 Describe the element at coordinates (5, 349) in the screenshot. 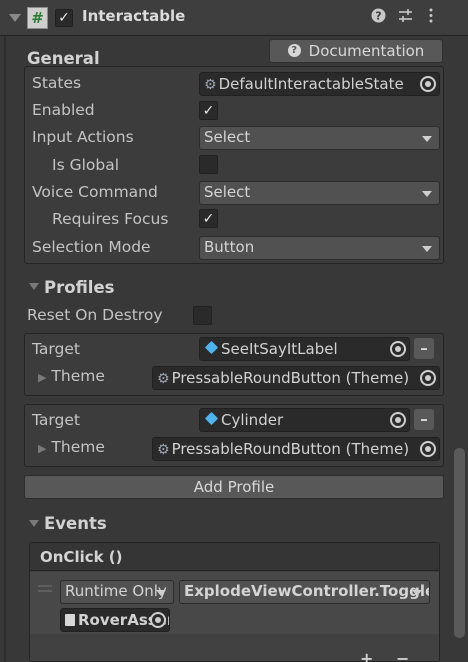

I see `inspector-gutter` at that location.